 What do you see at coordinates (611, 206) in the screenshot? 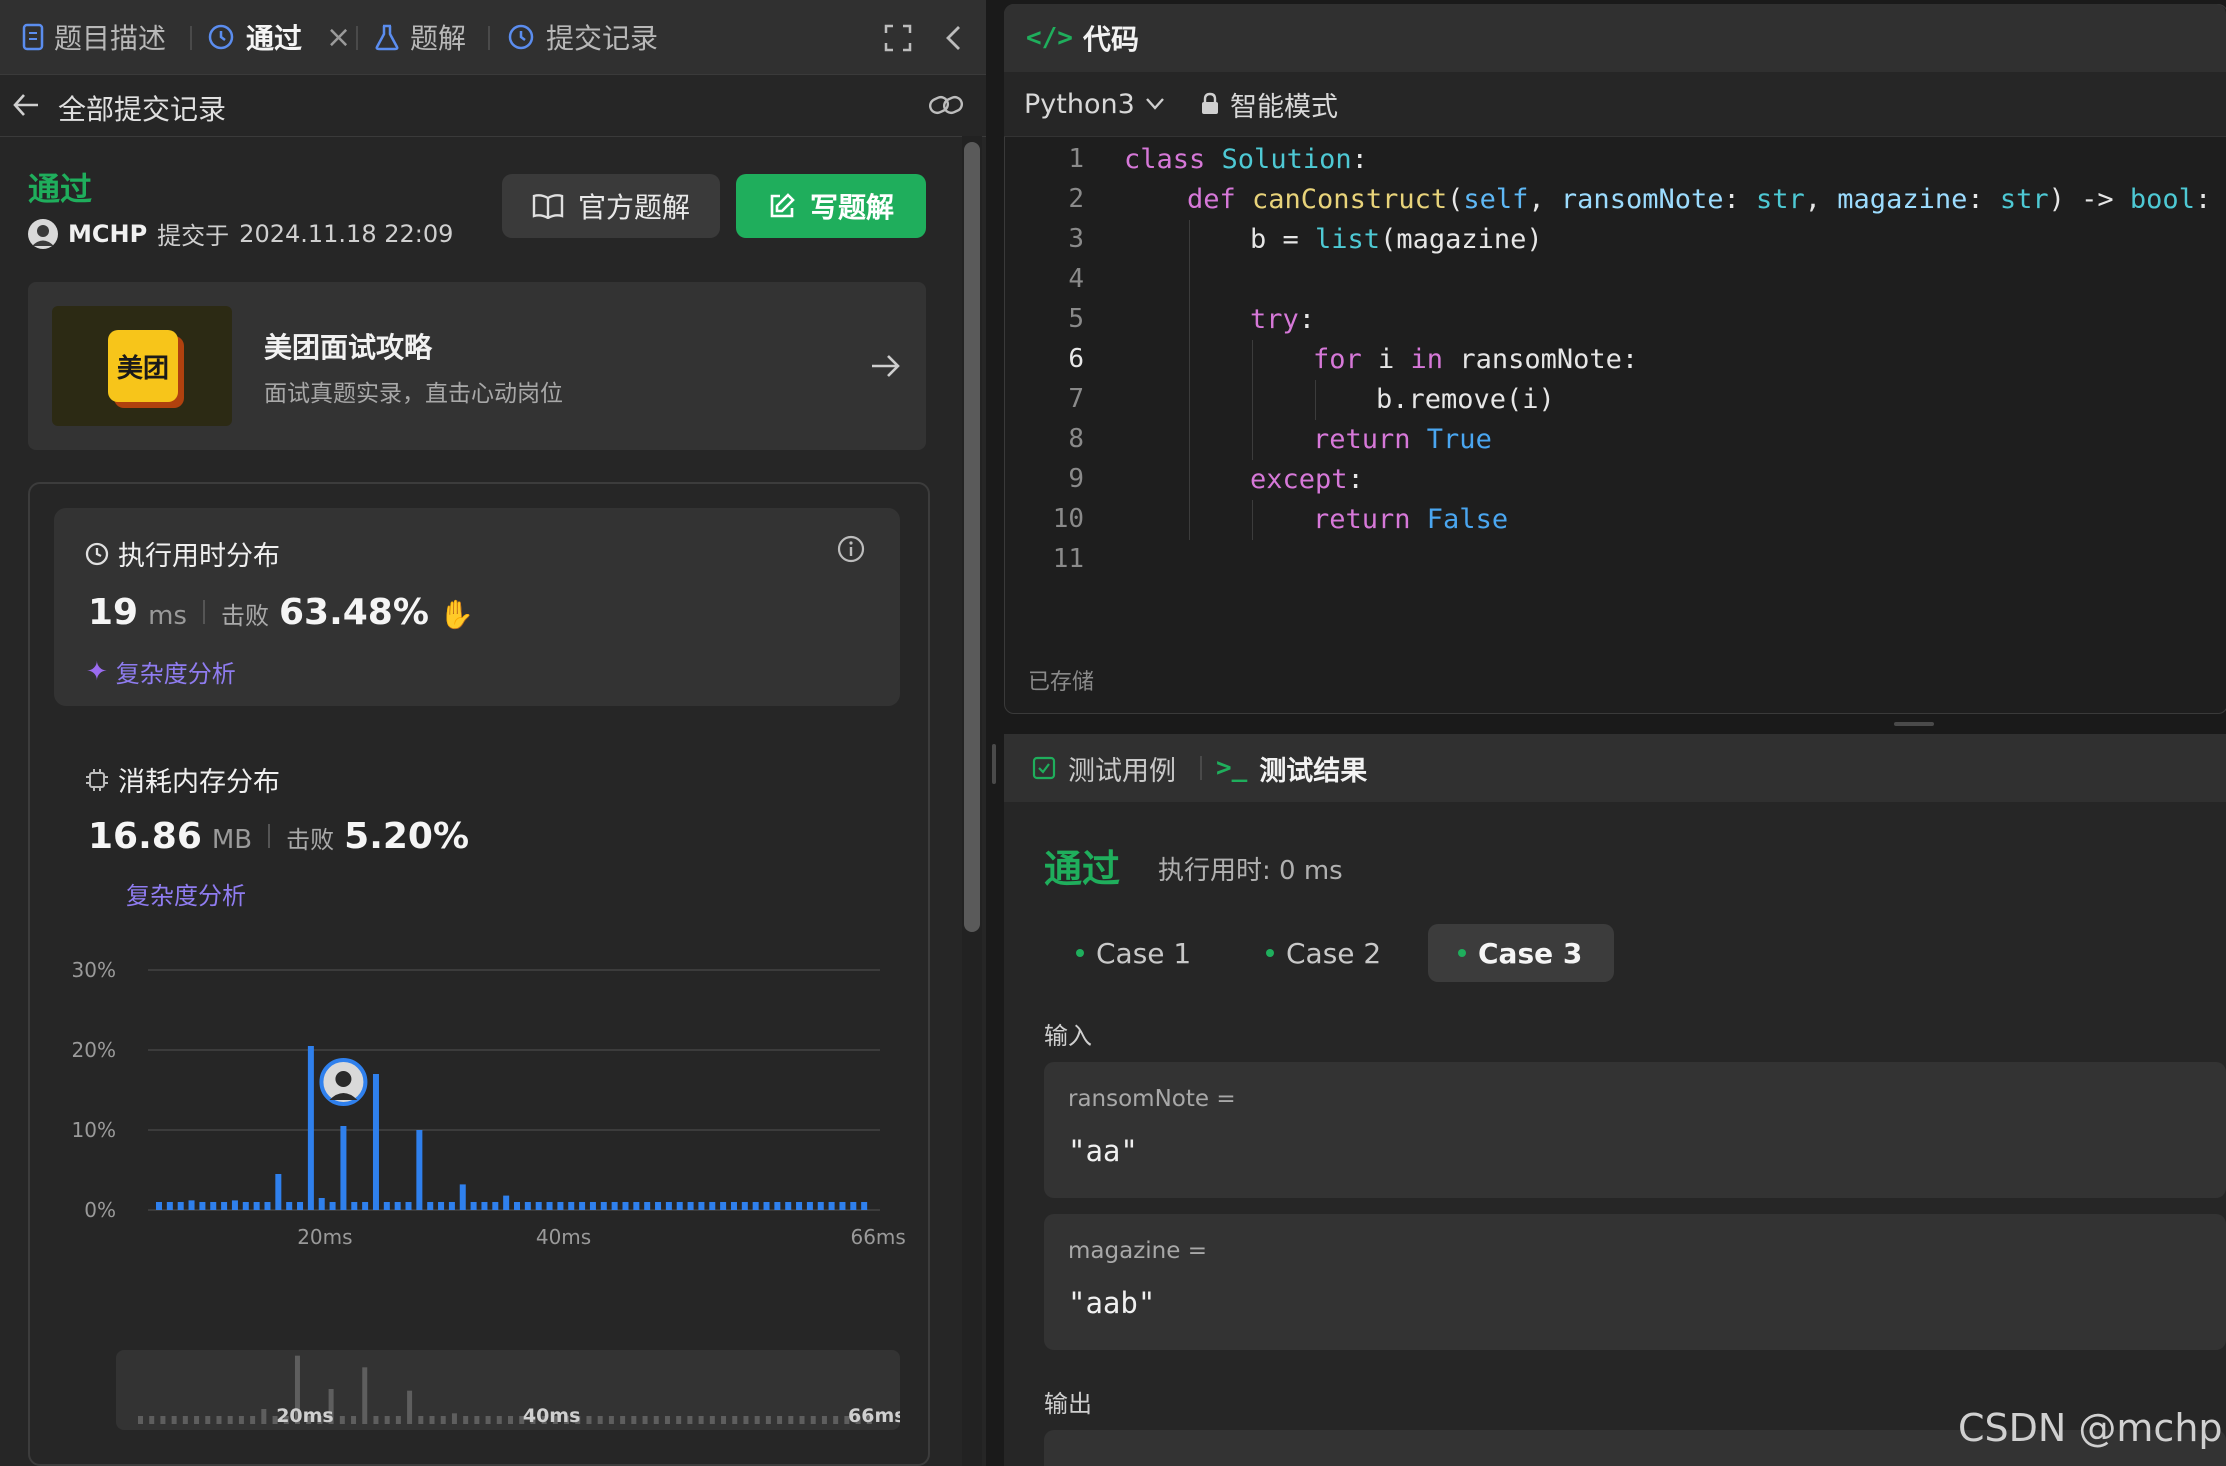
I see `official-solution-button: 官方题解` at bounding box center [611, 206].